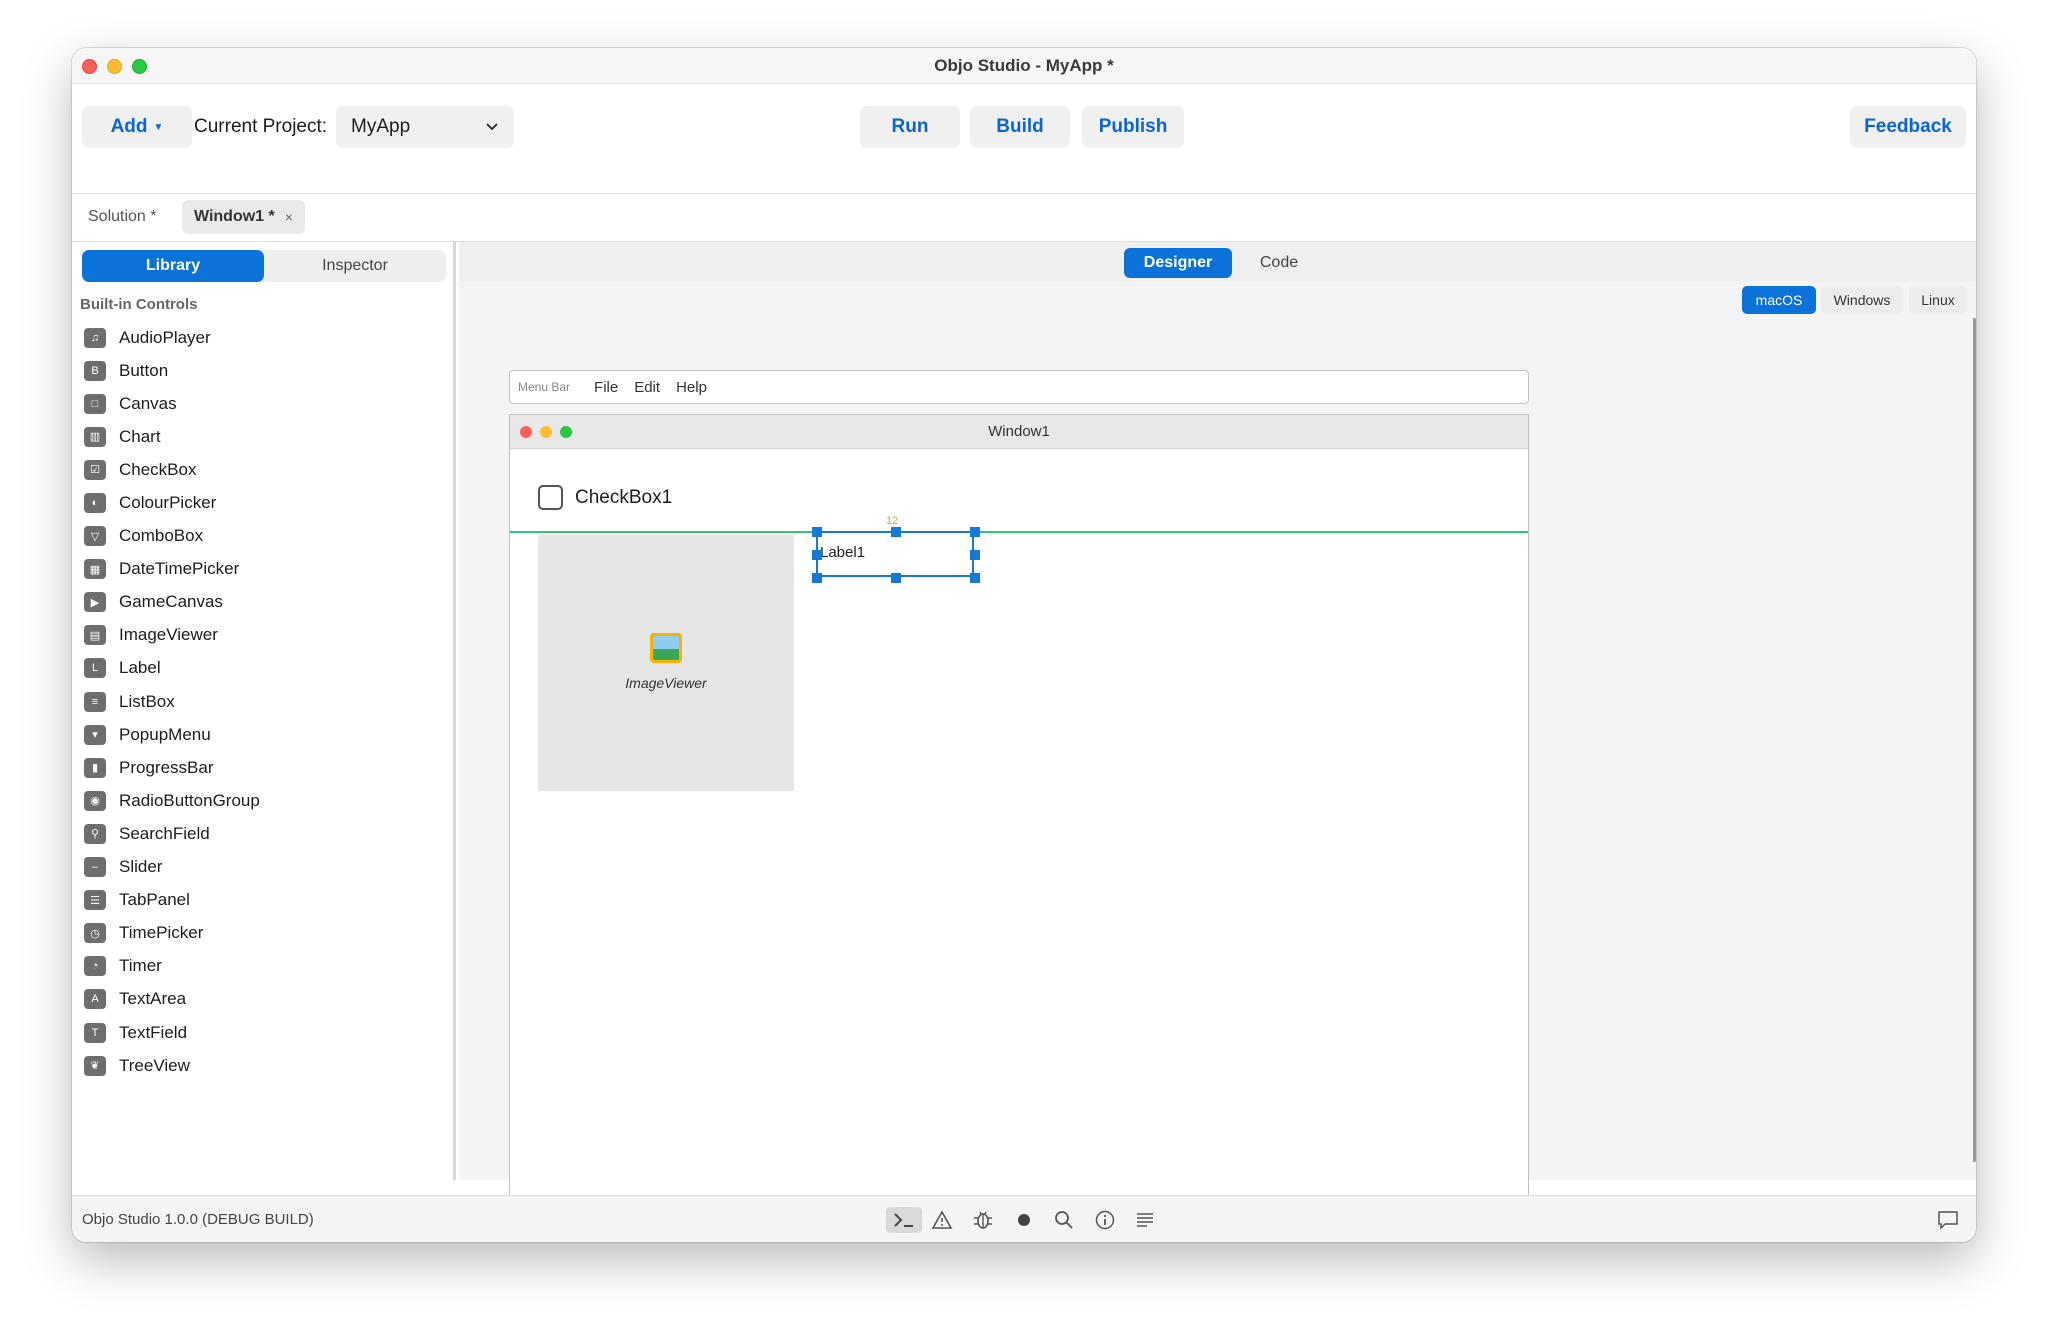  What do you see at coordinates (95, 602) in the screenshot?
I see `gamecanvas-icon: ▶` at bounding box center [95, 602].